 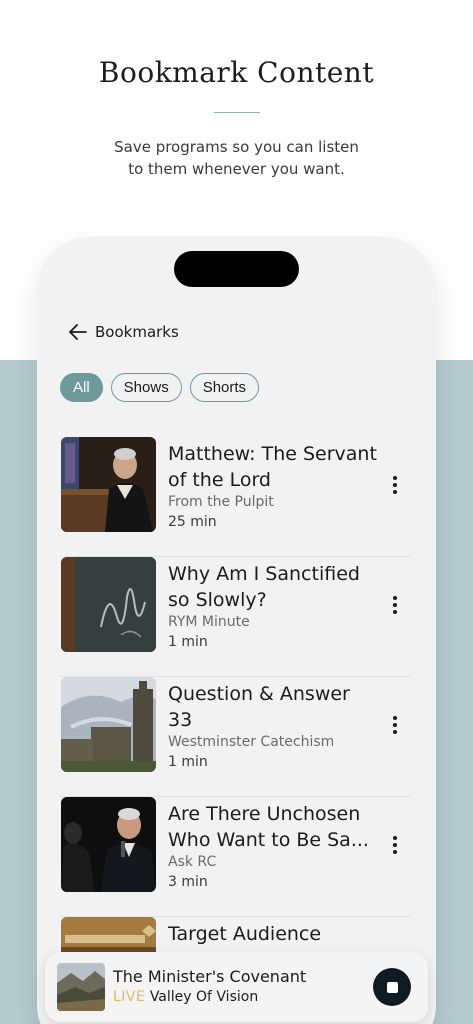 What do you see at coordinates (236, 147) in the screenshot?
I see `promo-subtitle-line-1: Save programs so you can listen` at bounding box center [236, 147].